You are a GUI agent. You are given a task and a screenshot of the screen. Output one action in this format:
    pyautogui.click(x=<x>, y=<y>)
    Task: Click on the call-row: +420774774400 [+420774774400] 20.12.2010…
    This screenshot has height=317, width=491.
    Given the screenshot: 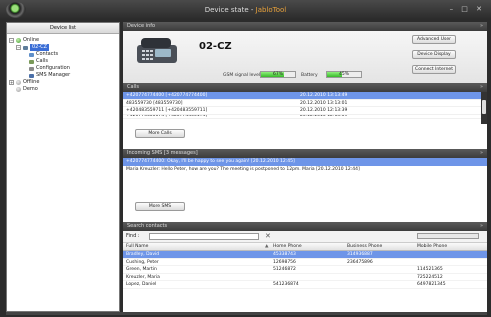 What is the action you would take?
    pyautogui.click(x=305, y=96)
    